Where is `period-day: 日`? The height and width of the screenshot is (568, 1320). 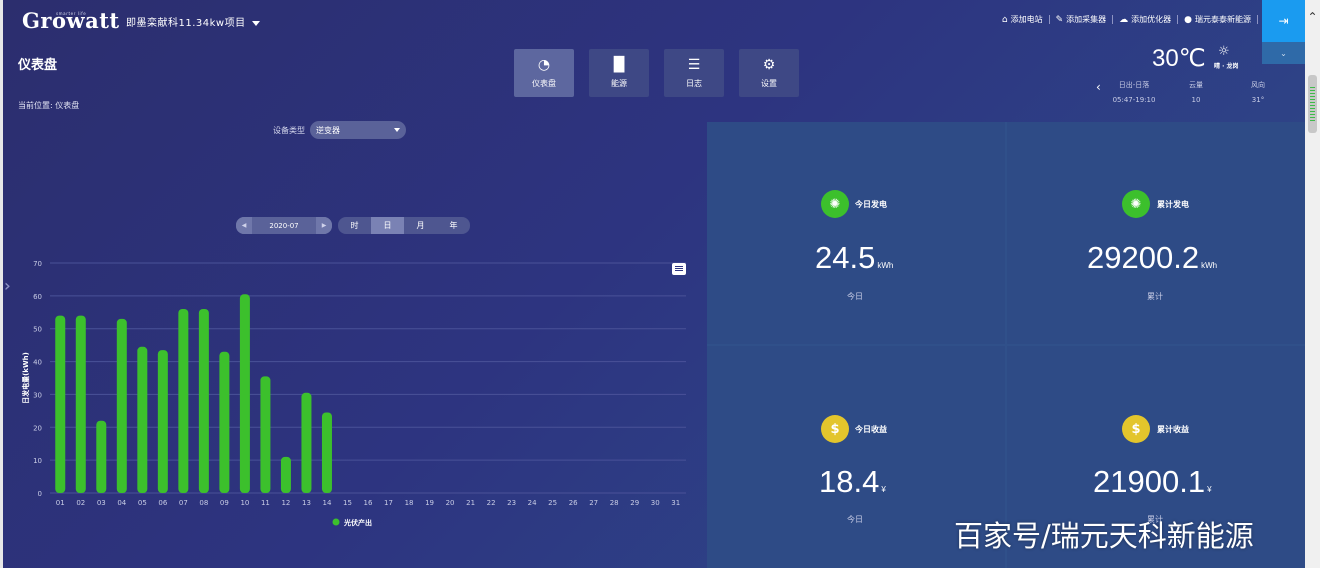
period-day: 日 is located at coordinates (387, 225).